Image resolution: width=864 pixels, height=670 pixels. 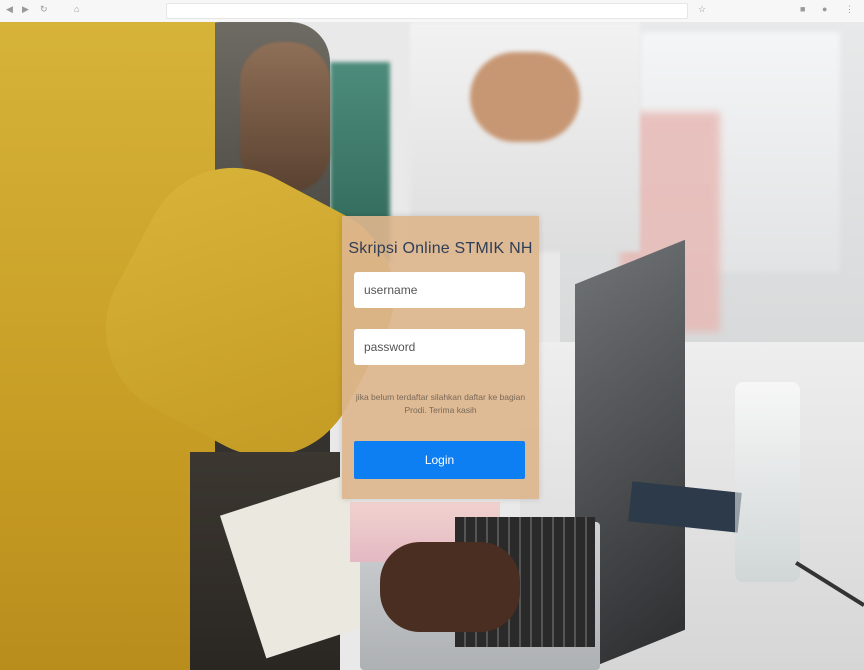 What do you see at coordinates (824, 9) in the screenshot?
I see `profile-icon: ●` at bounding box center [824, 9].